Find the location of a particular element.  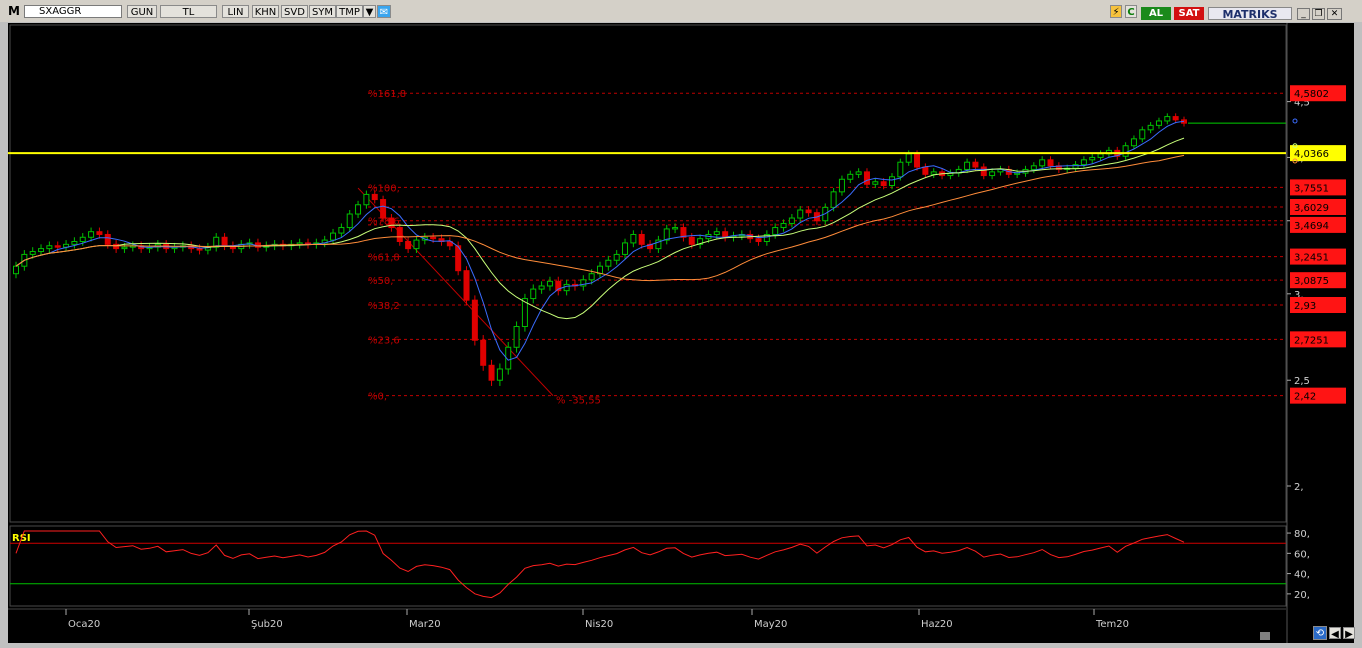

buy-button: AL is located at coordinates (1156, 13).